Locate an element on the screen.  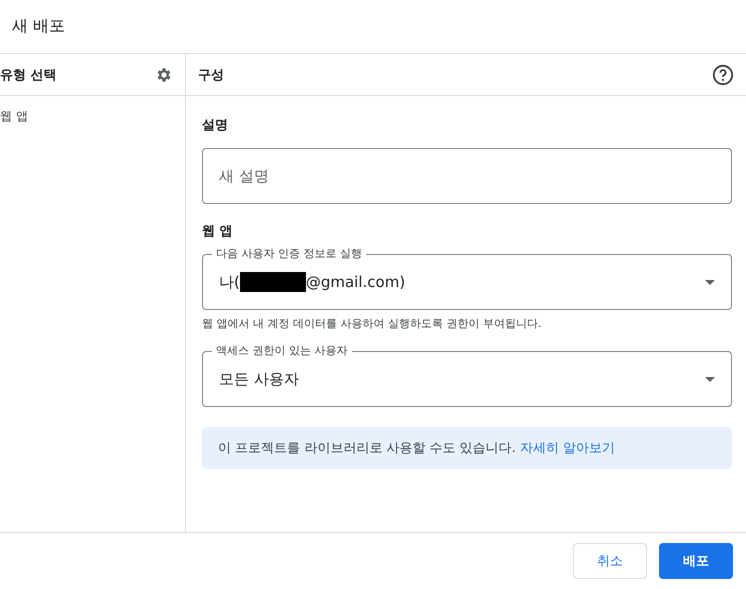
info-banner: 이 프로젝트를 라이브러리로 사용할 수도 있습니다. 자세히 알아보기 is located at coordinates (467, 448).